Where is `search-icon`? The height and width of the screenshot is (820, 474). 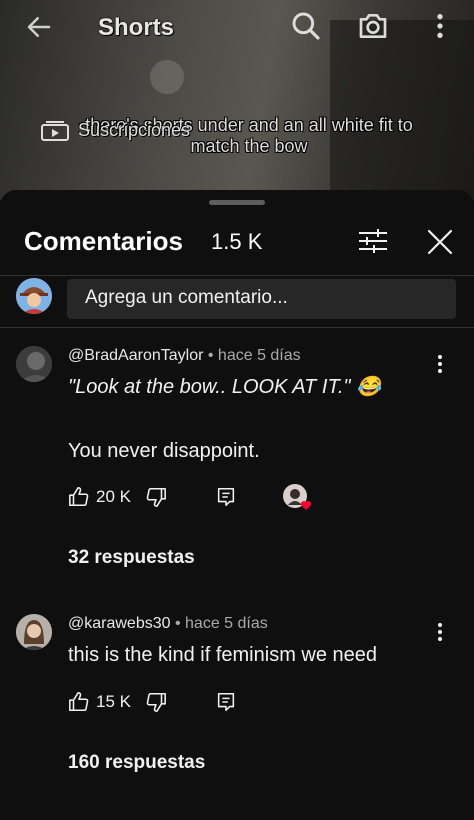 search-icon is located at coordinates (306, 26).